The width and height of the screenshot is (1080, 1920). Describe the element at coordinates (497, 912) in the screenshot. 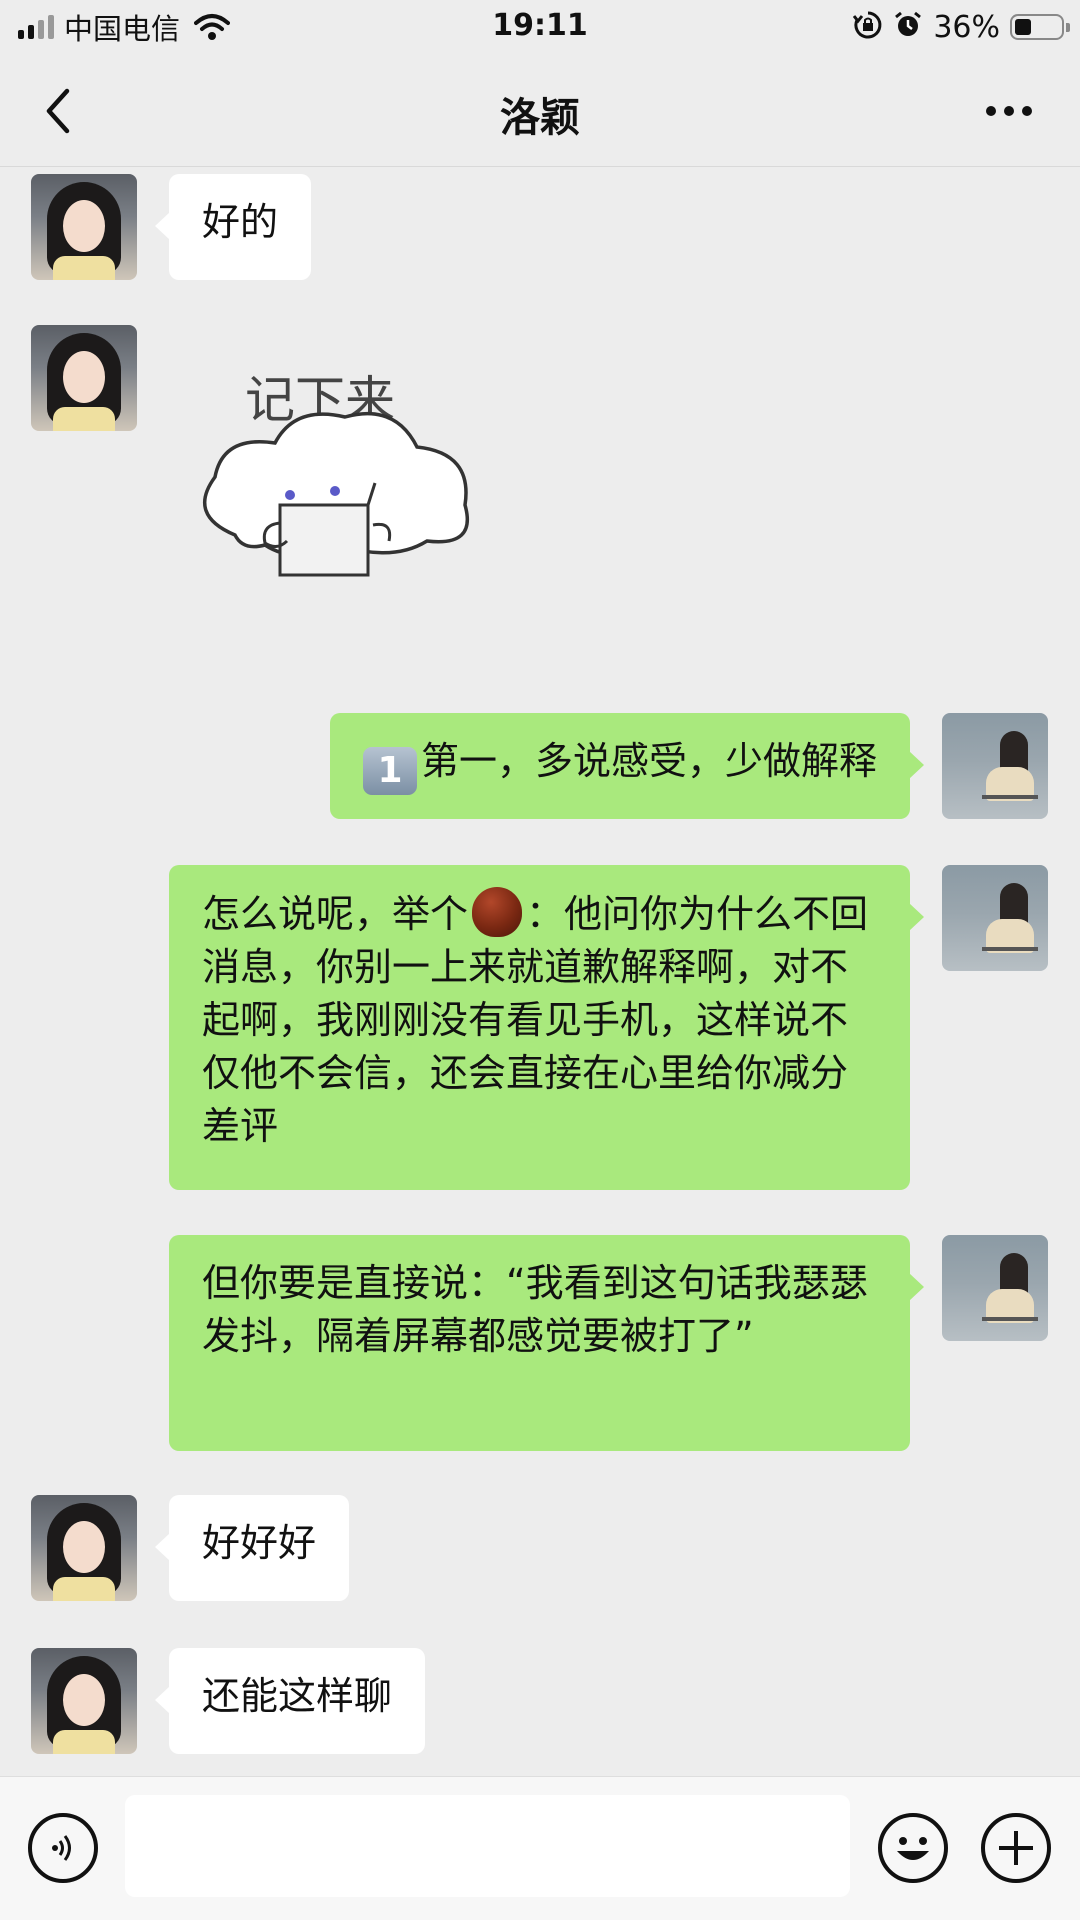

I see `chestnut-emoji` at that location.